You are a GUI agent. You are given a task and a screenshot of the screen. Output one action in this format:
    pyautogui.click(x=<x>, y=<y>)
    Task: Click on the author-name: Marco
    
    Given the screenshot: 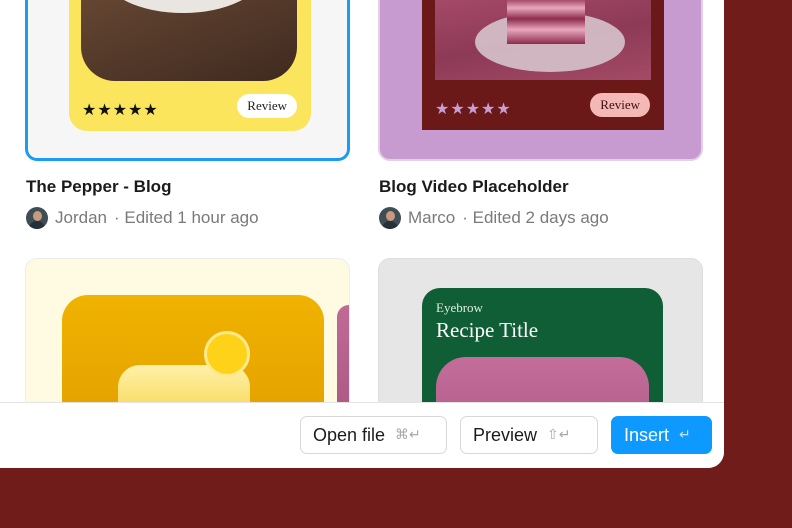 What is the action you would take?
    pyautogui.click(x=432, y=217)
    